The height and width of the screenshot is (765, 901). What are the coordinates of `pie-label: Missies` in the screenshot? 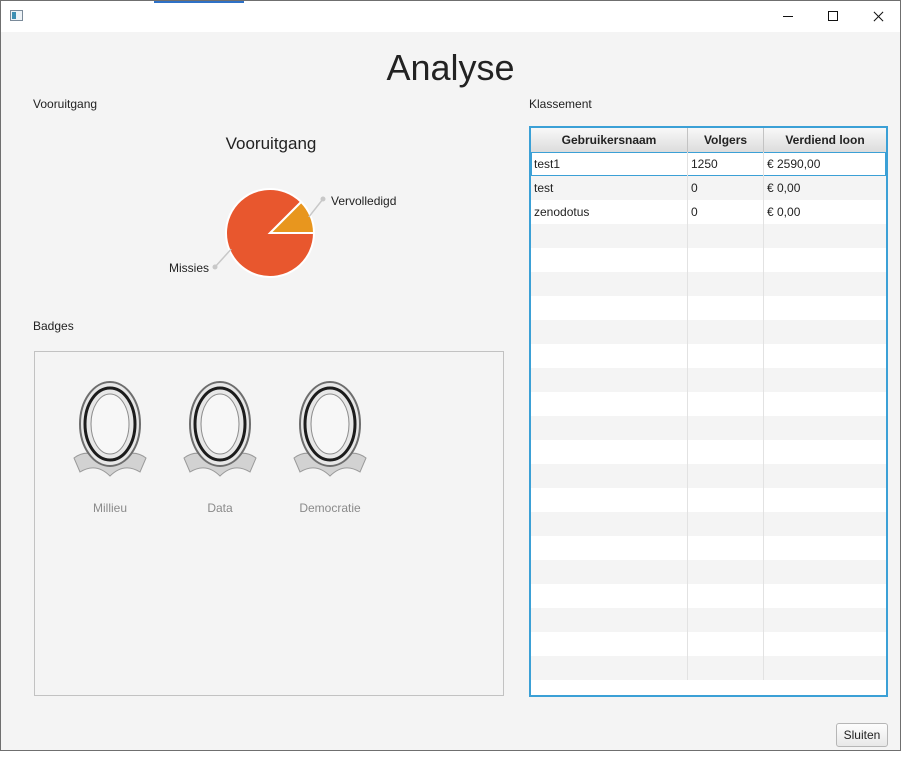 It's located at (189, 268).